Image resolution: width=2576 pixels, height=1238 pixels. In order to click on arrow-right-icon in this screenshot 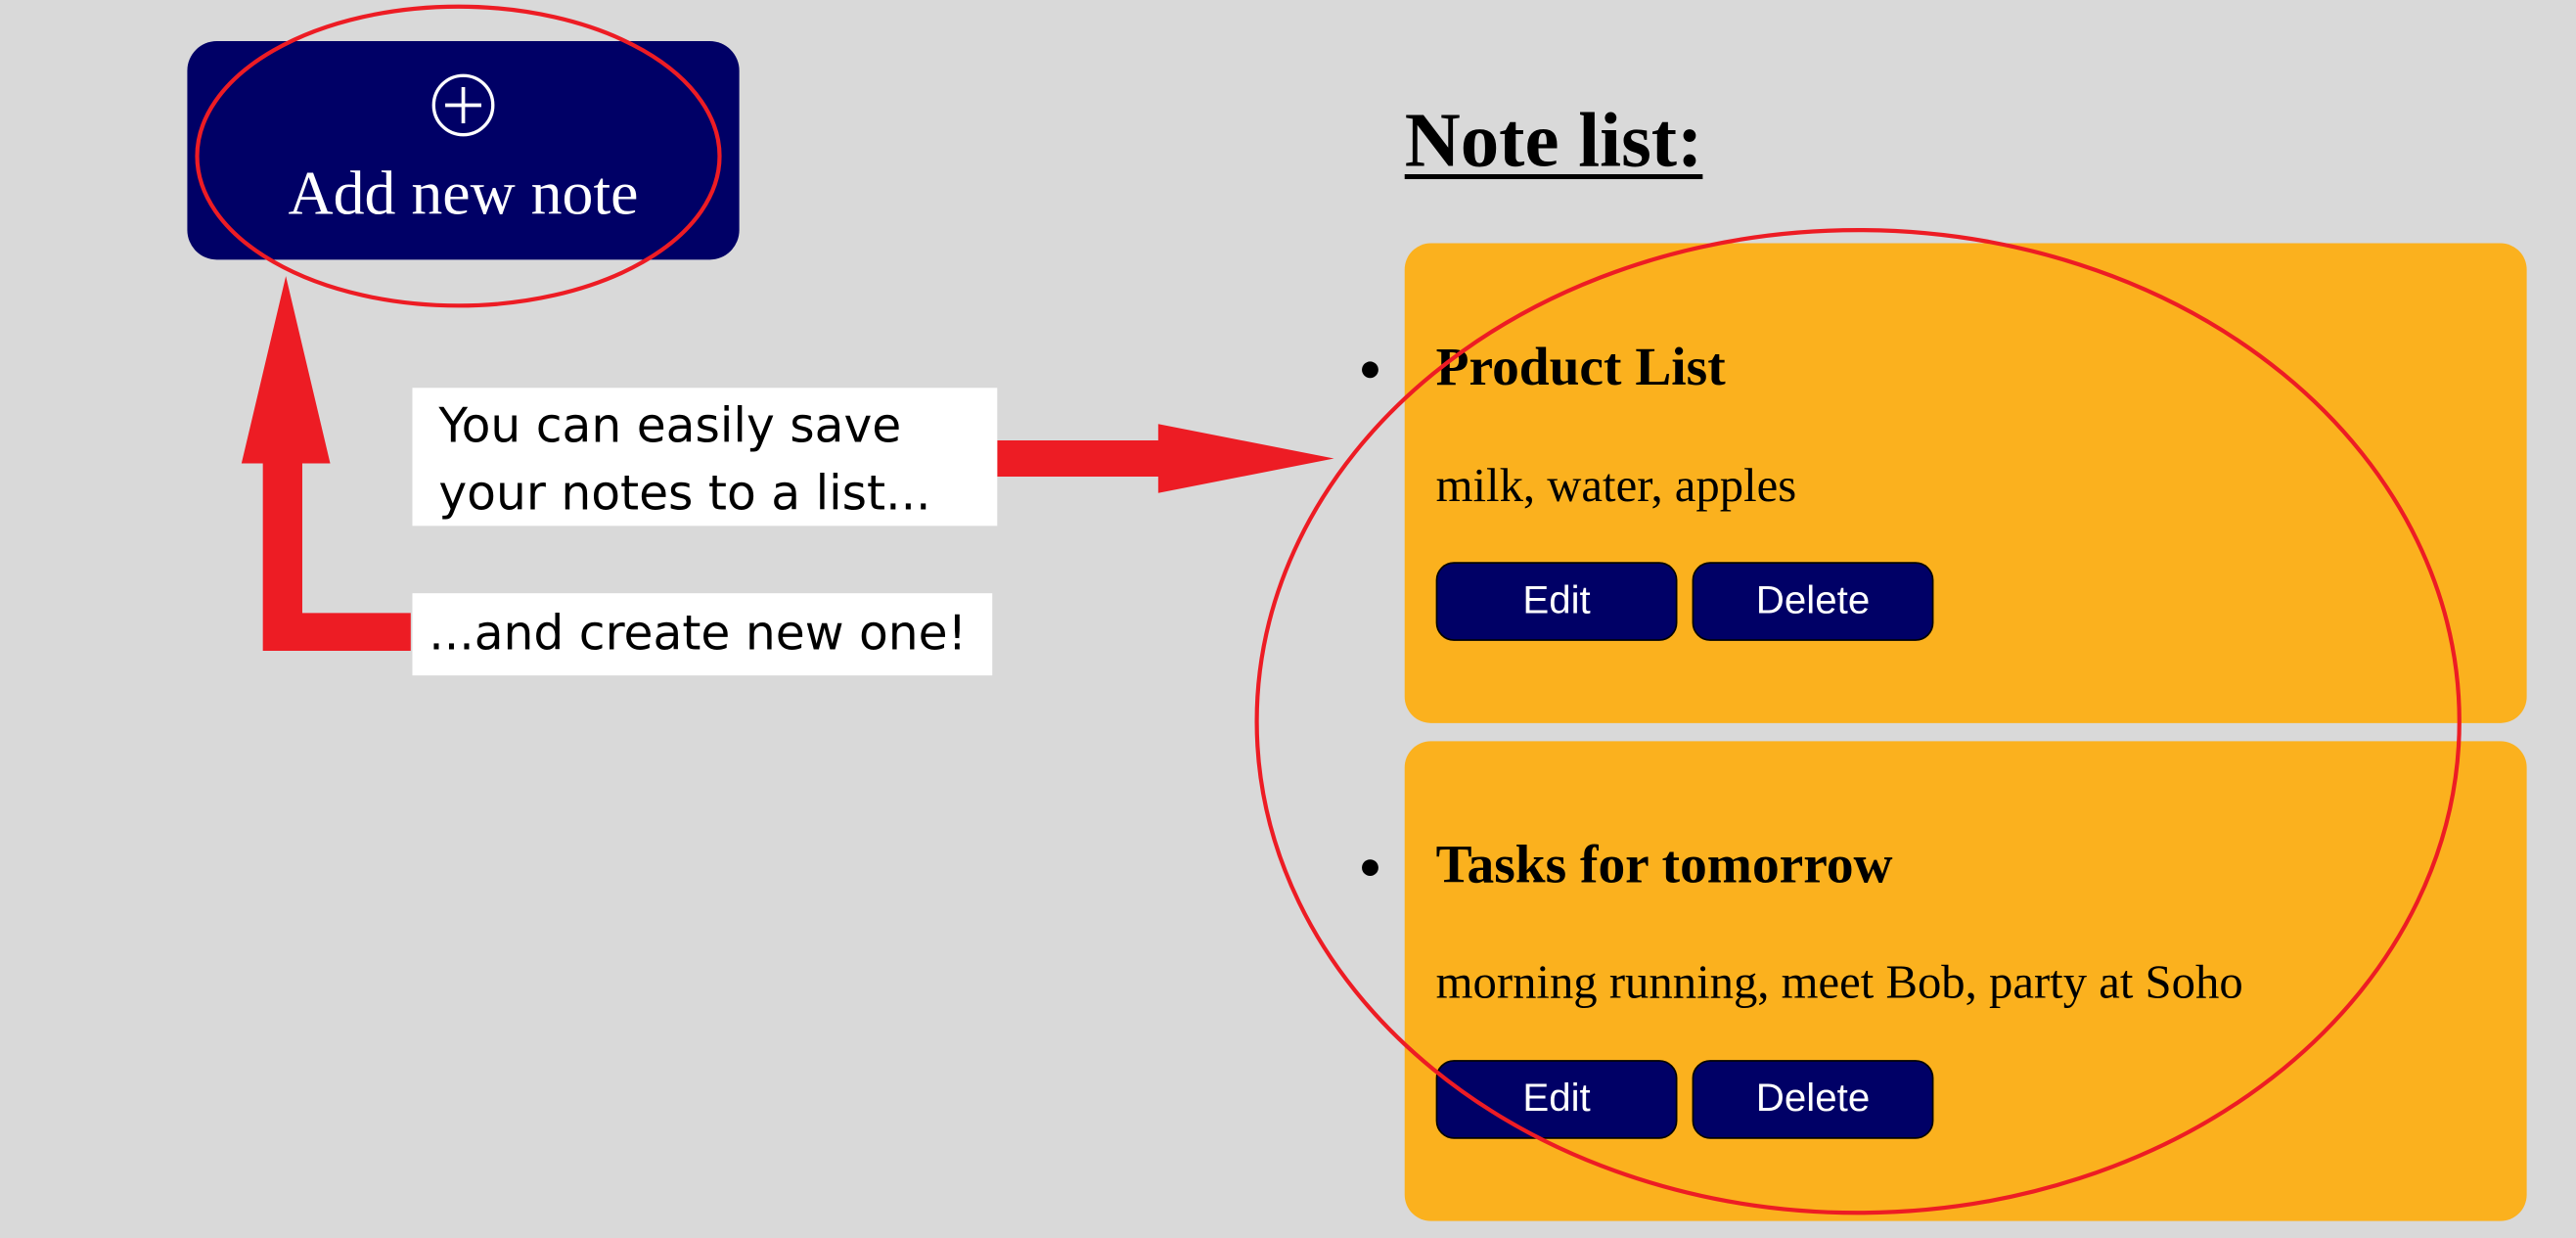, I will do `click(1165, 458)`.